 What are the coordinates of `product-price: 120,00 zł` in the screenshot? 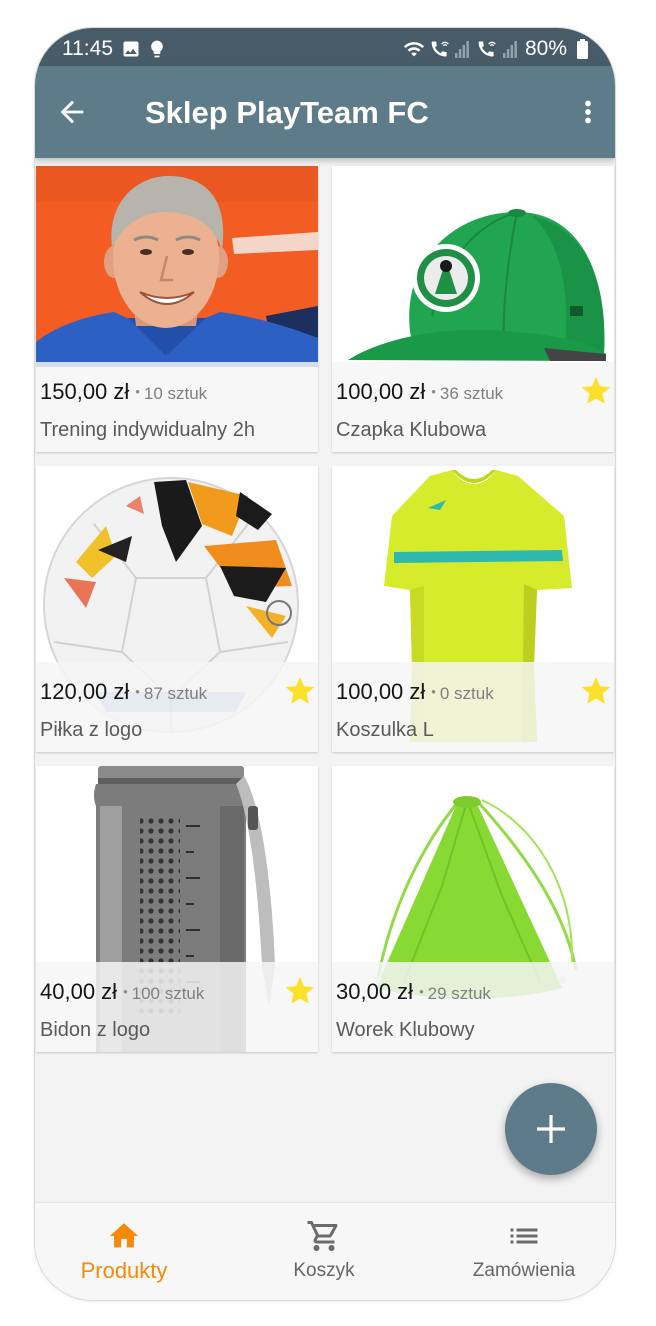 It's located at (85, 691).